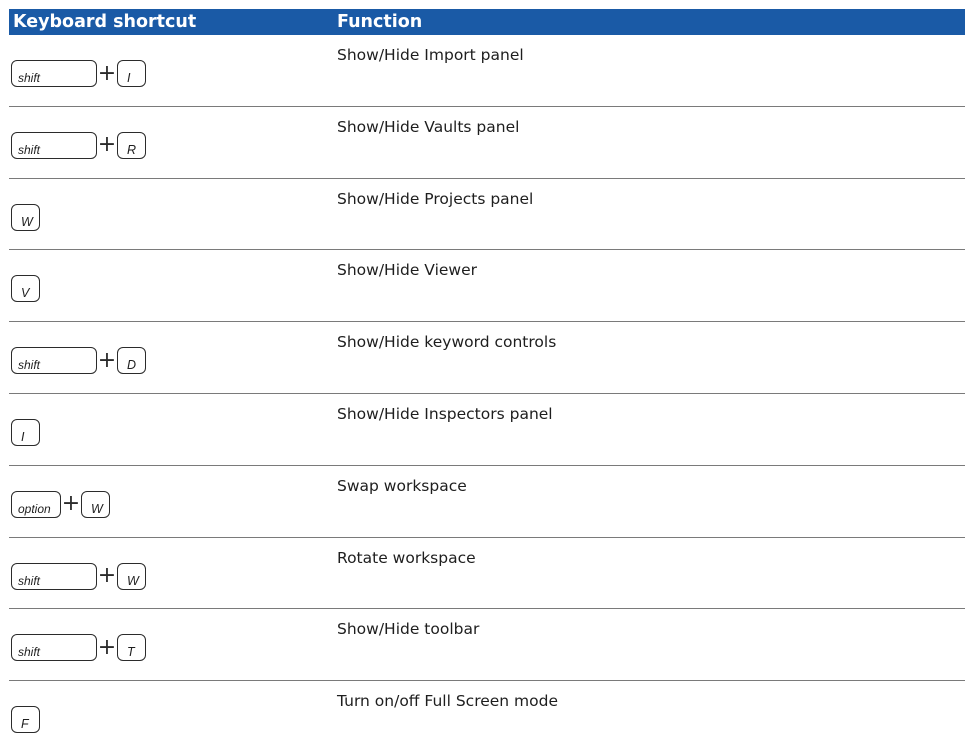  I want to click on shortcut-cell: shift + I, so click(173, 70).